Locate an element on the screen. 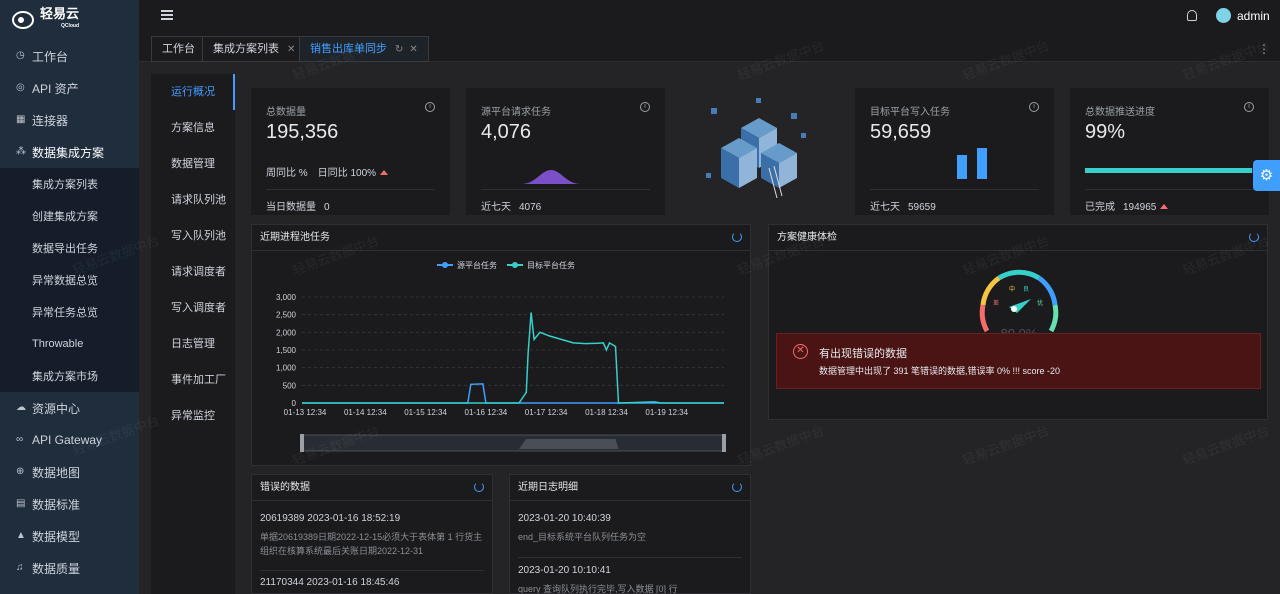  sidebar-item-integration: ⁂ 数据集成方案 is located at coordinates (69, 152).